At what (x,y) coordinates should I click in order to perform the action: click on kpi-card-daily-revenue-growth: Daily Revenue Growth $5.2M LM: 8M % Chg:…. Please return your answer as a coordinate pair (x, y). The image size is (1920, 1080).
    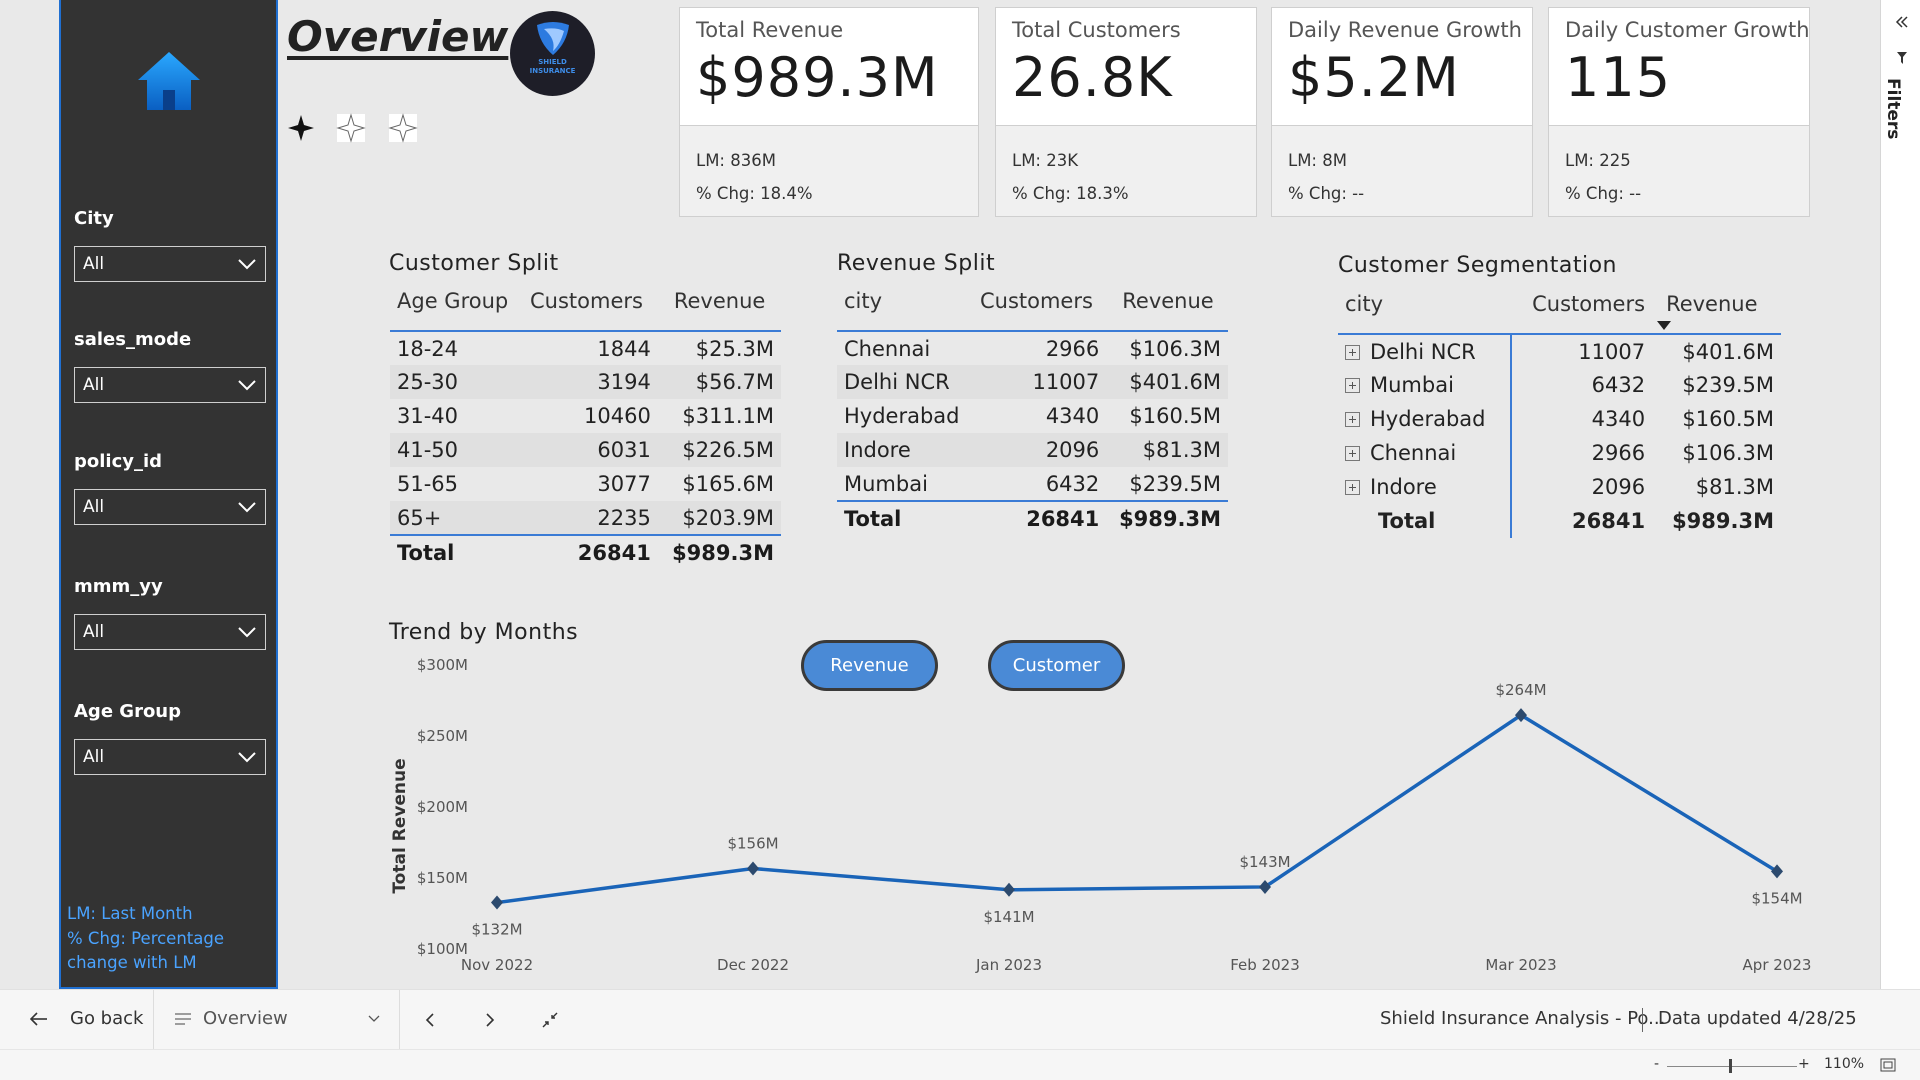
    Looking at the image, I should click on (1402, 112).